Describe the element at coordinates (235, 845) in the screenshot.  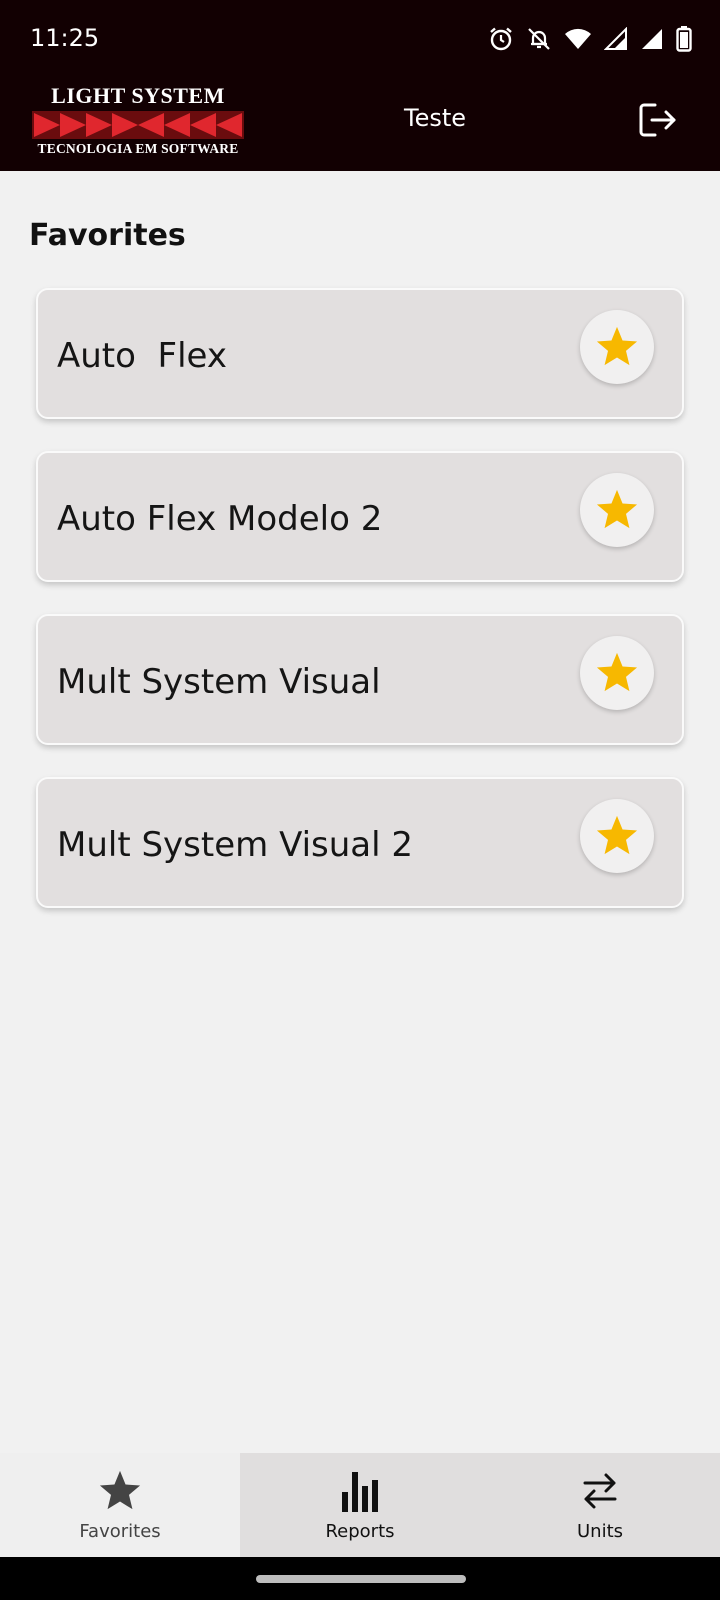
I see `favorite-name: Mult System Visual 2` at that location.